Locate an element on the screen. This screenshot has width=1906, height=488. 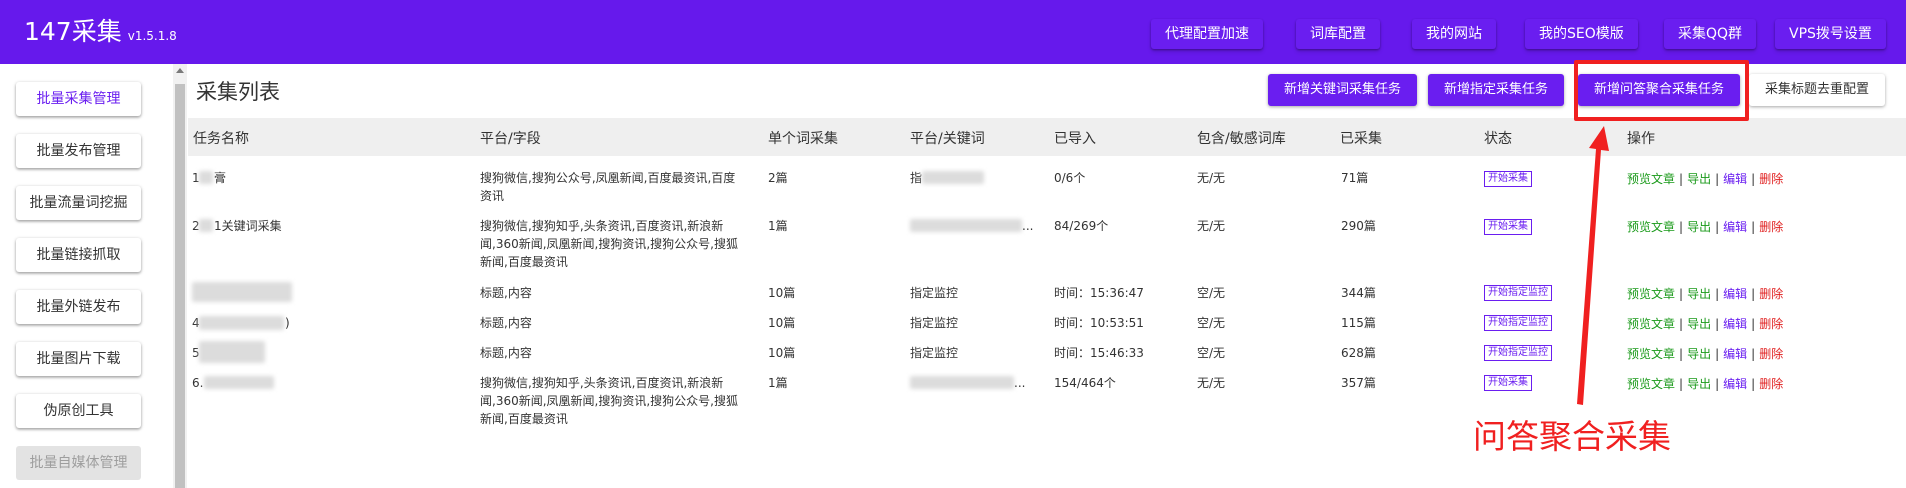
collected-count: 357篇 is located at coordinates (1358, 383).